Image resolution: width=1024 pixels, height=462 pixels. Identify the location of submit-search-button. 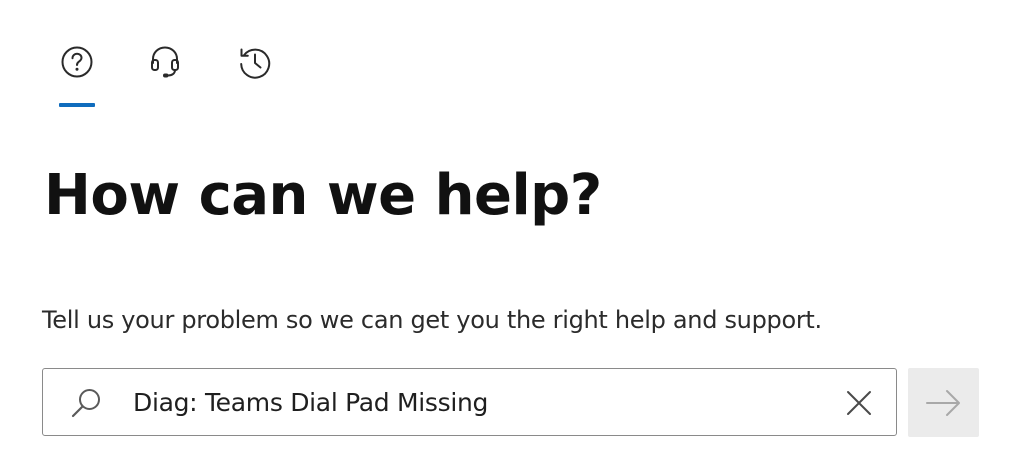
(943, 402).